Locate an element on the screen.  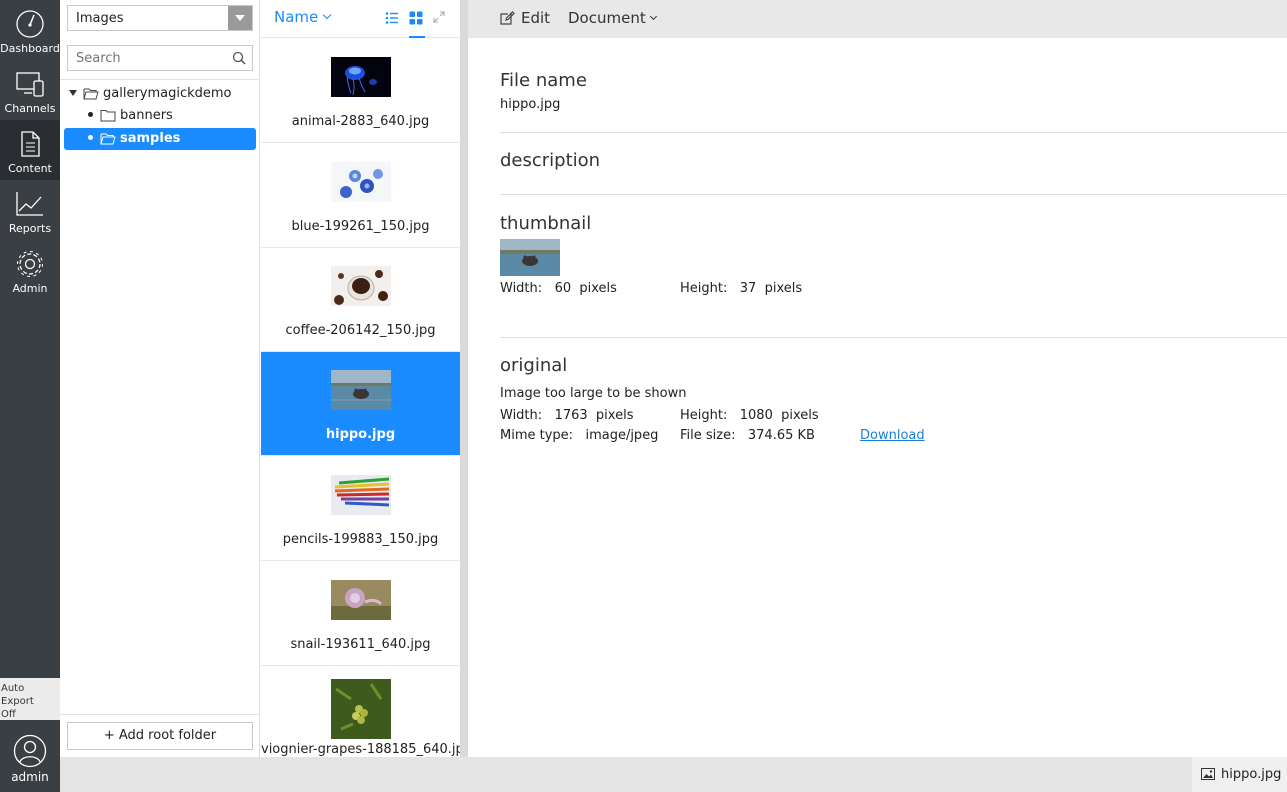
download-link: Download is located at coordinates (892, 435).